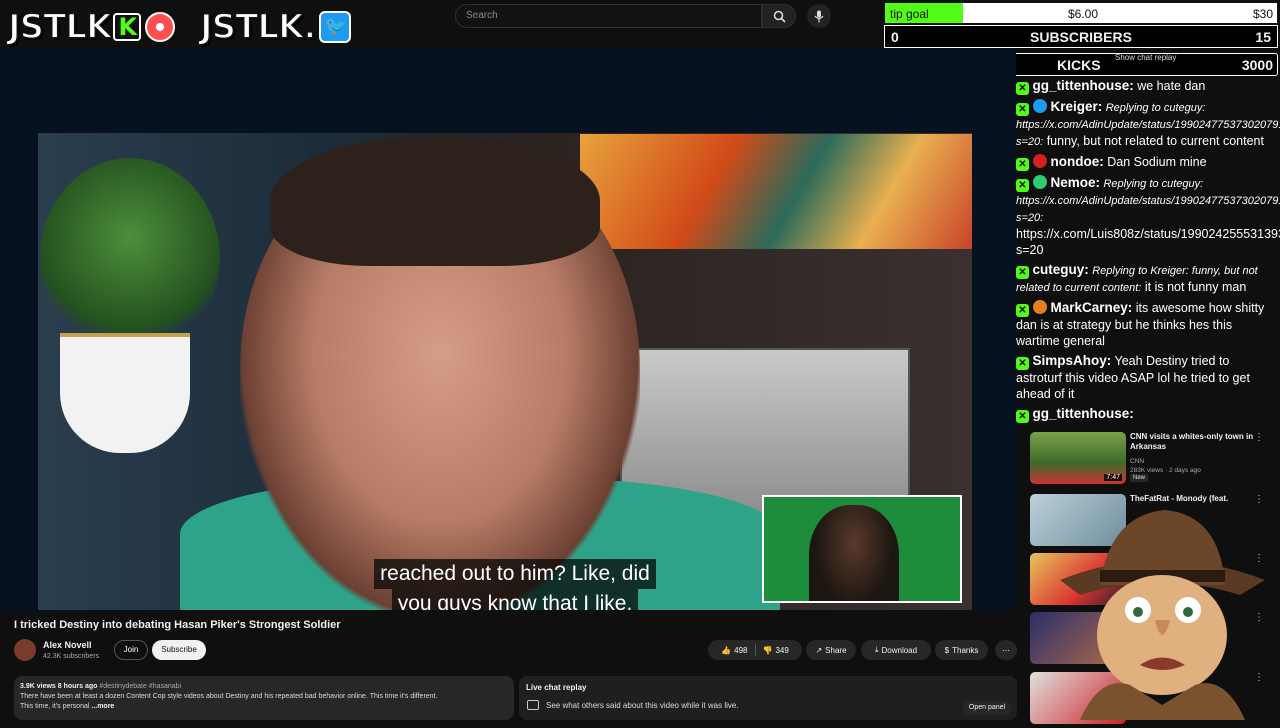 The width and height of the screenshot is (1280, 728). I want to click on plant-pot, so click(125, 393).